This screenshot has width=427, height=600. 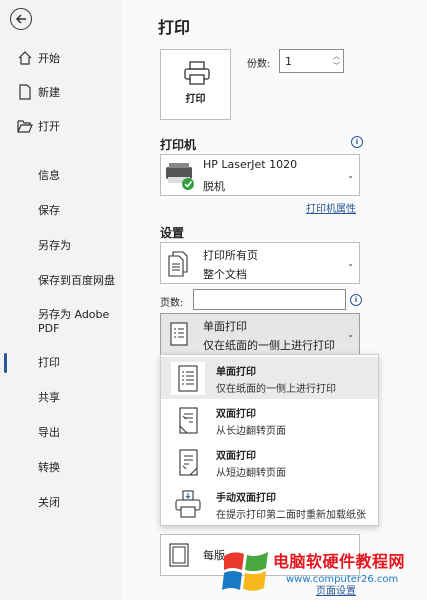 What do you see at coordinates (49, 362) in the screenshot?
I see `nav-print-label: 打印` at bounding box center [49, 362].